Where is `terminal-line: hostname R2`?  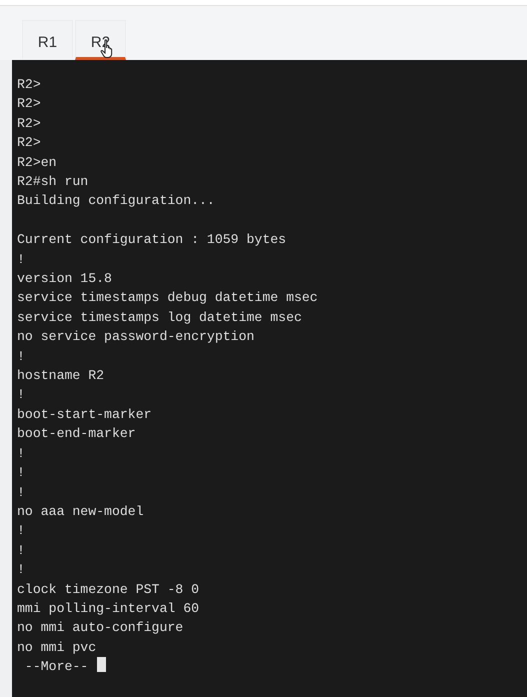 terminal-line: hostname R2 is located at coordinates (60, 376).